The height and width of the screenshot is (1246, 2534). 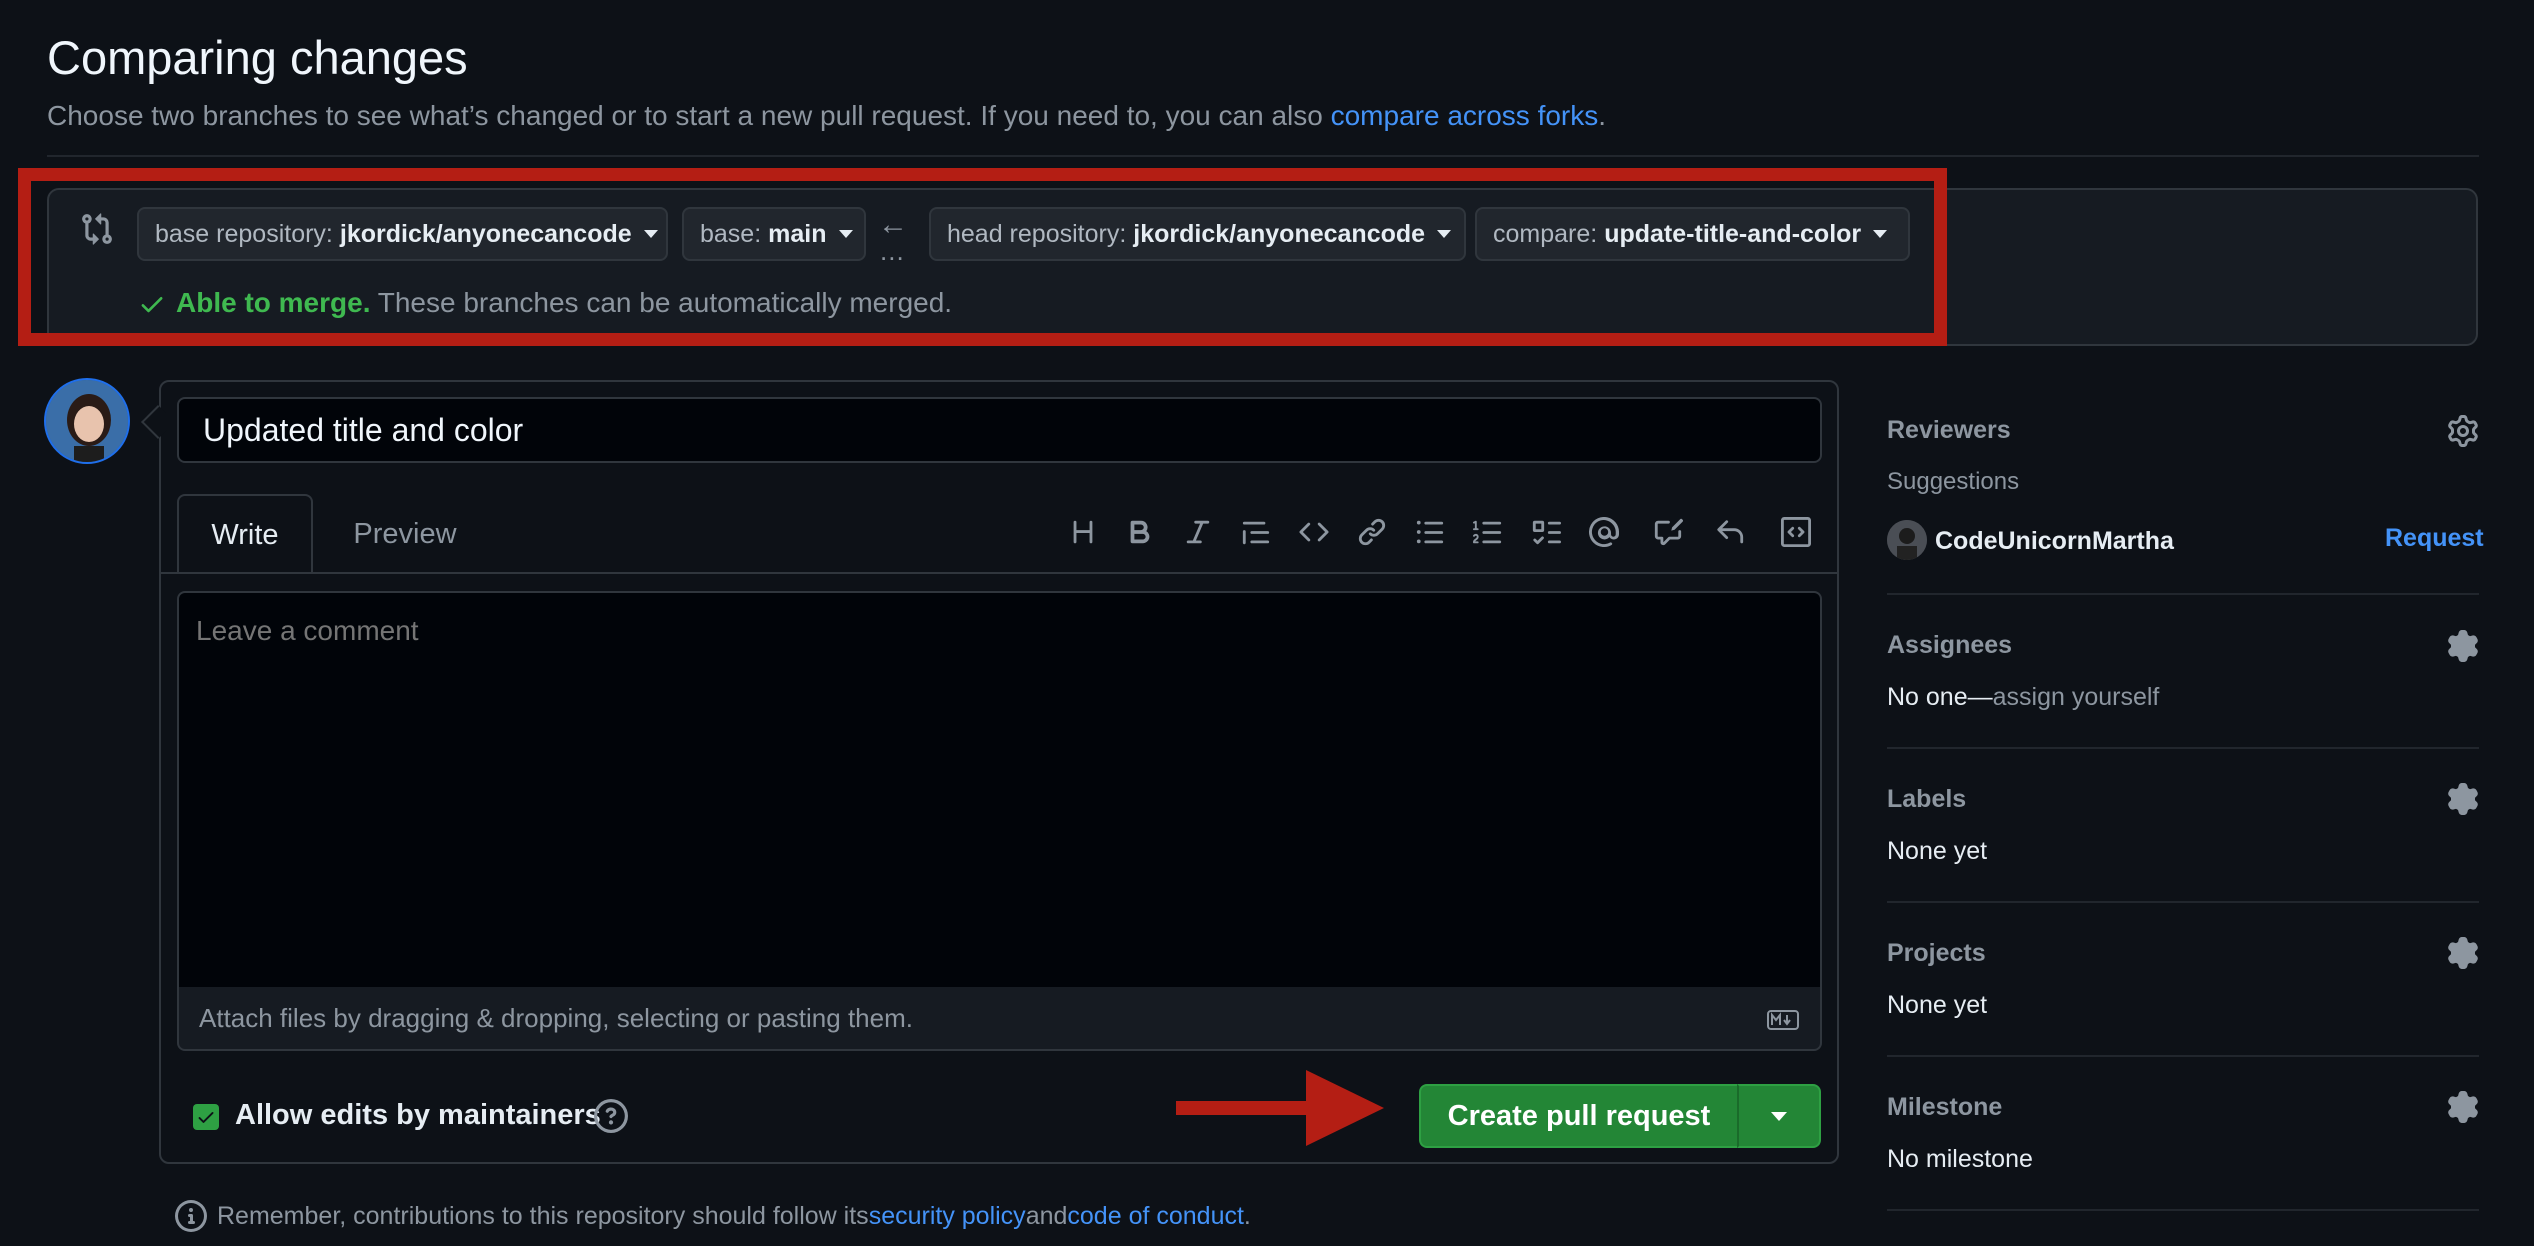 I want to click on create-options-dropdown, so click(x=1779, y=1116).